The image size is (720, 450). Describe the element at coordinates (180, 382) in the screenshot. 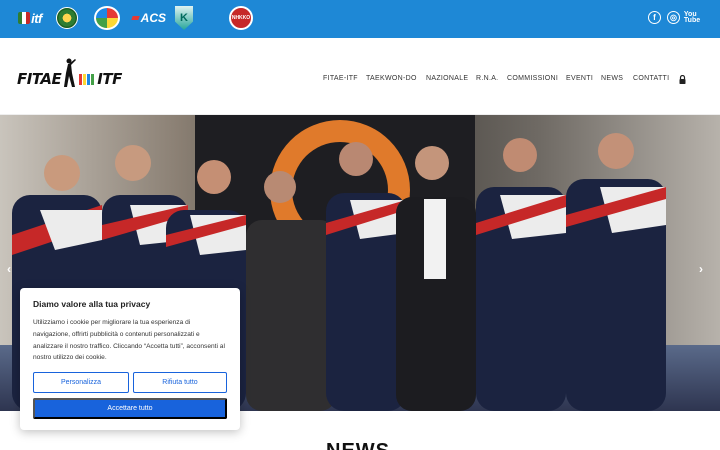

I see `reject-all-button: Rifiuta tutto` at that location.